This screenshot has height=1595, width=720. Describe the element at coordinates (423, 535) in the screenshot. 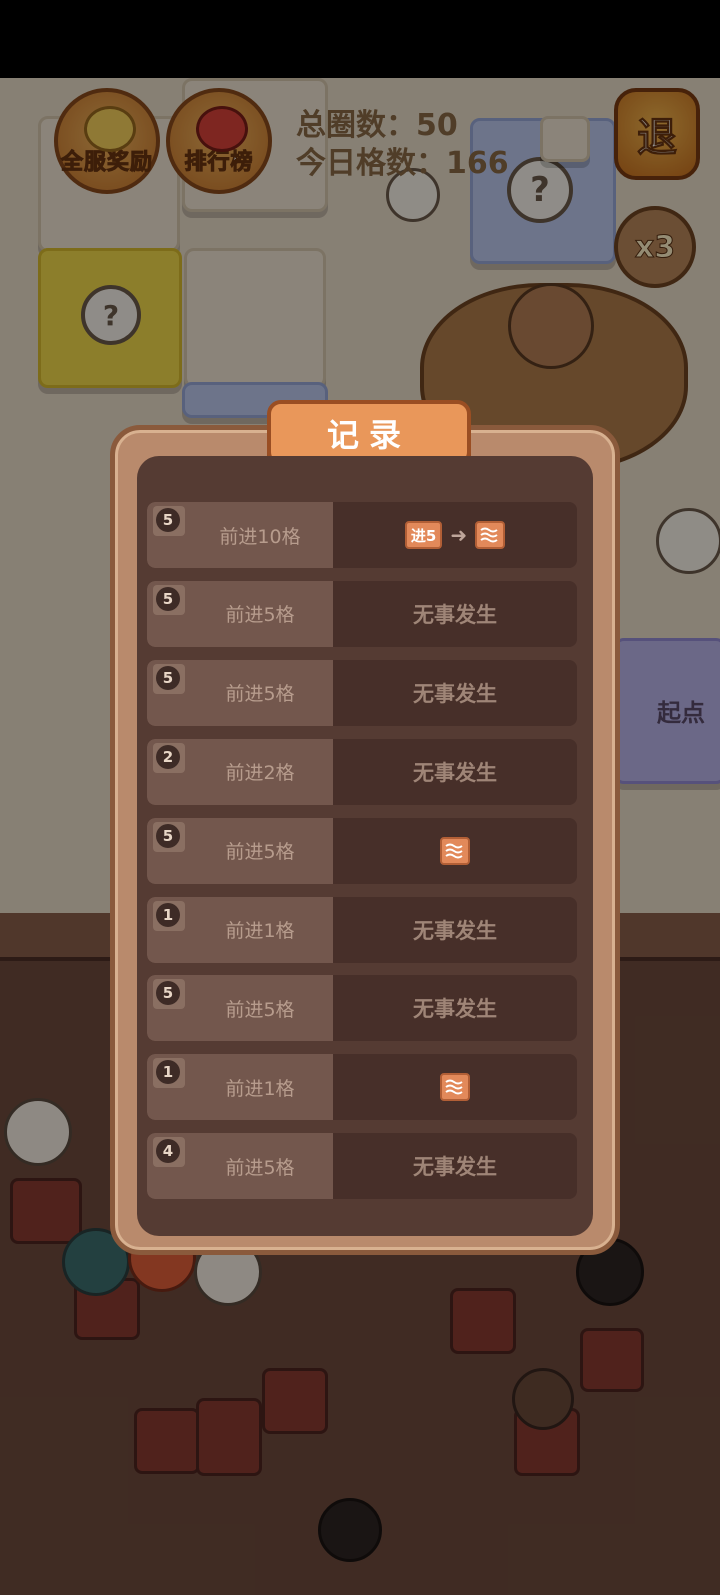

I see `advance-badge: 进5` at that location.